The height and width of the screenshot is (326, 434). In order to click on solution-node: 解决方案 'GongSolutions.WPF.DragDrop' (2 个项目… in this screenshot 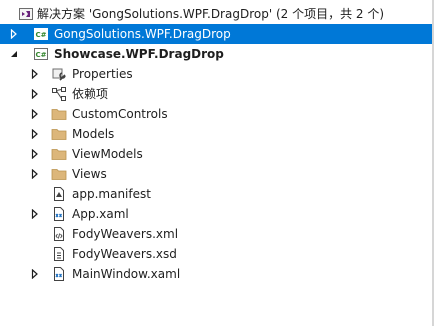, I will do `click(216, 14)`.